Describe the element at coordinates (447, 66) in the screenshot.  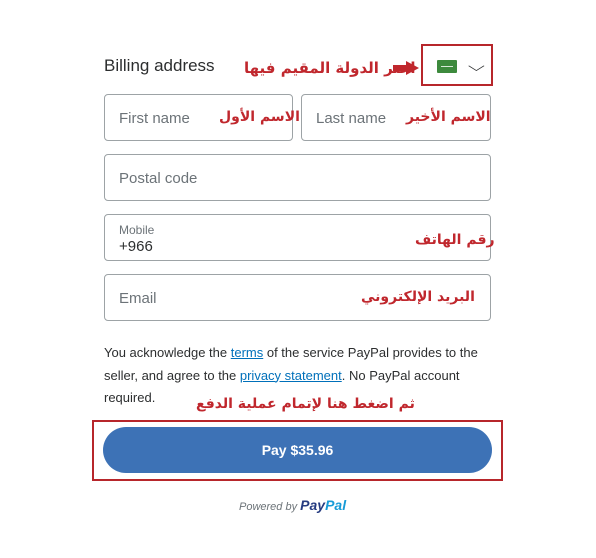
I see `saudi-flag-icon` at that location.